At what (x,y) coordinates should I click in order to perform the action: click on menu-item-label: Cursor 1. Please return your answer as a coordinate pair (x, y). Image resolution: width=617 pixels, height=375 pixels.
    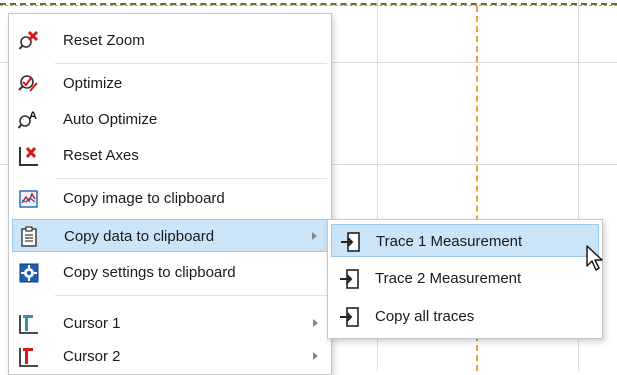
    Looking at the image, I should click on (92, 323).